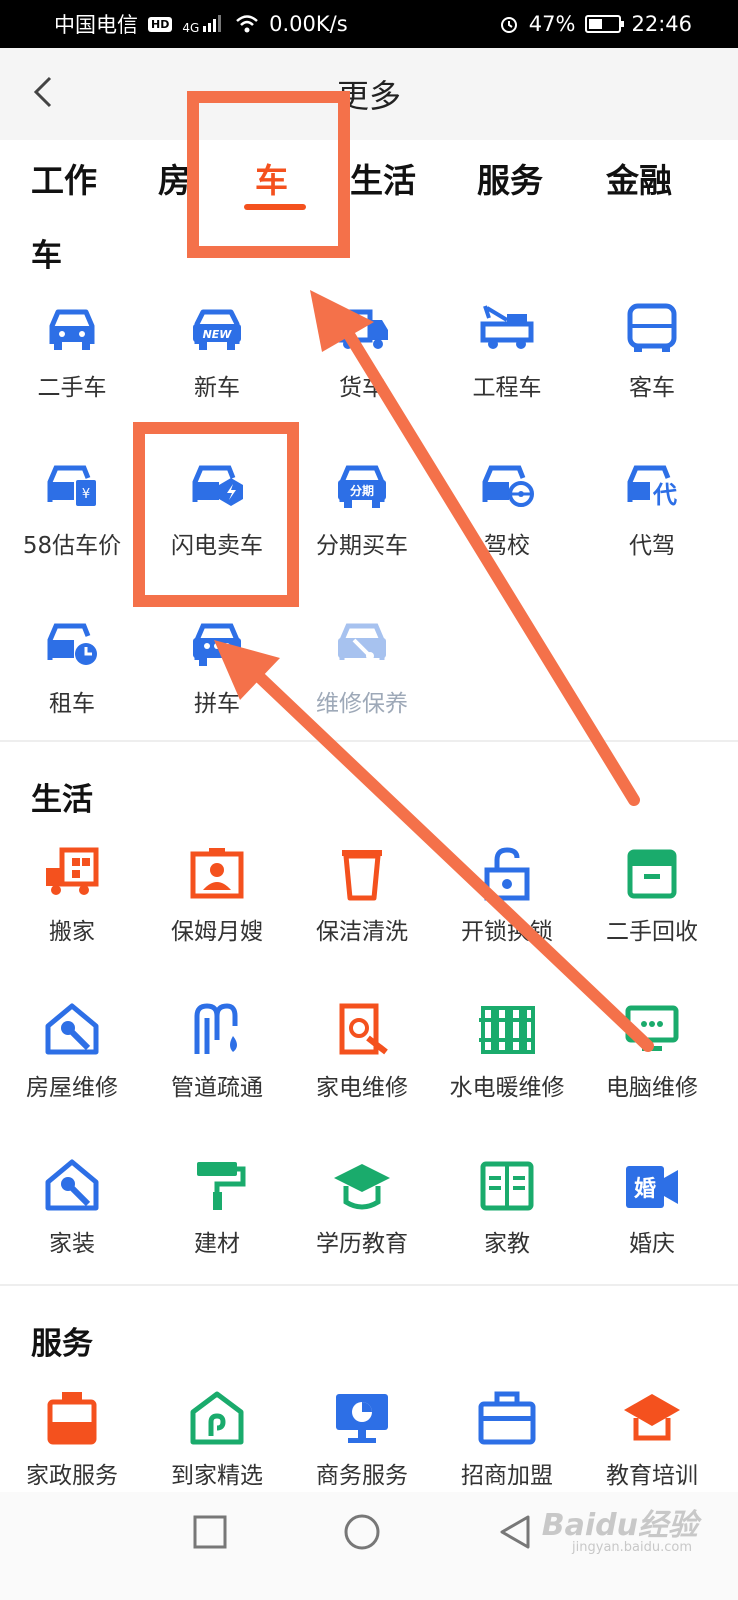 The image size is (738, 1600). I want to click on tab-house: 房, so click(174, 178).